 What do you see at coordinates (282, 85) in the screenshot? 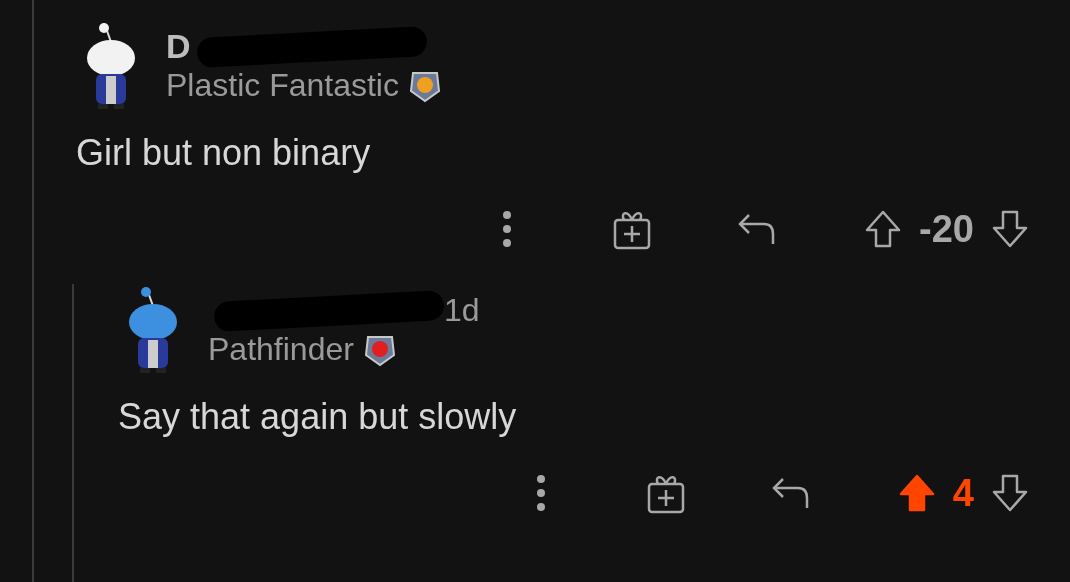
I see `user-flair: Plastic Fantastic` at bounding box center [282, 85].